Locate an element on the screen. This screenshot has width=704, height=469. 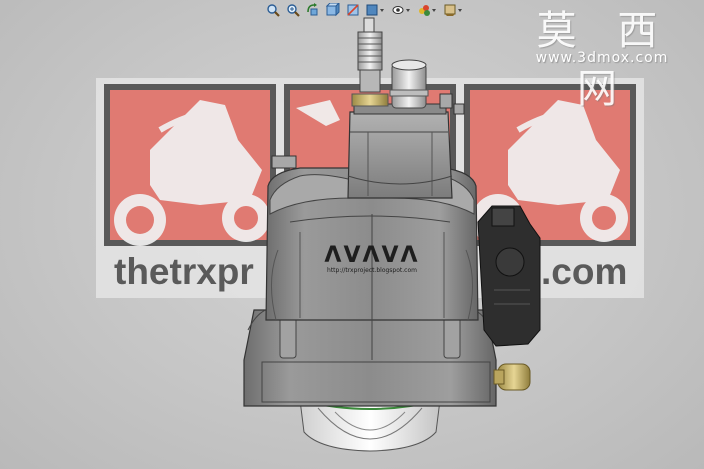
ignition-module is located at coordinates (509, 276).